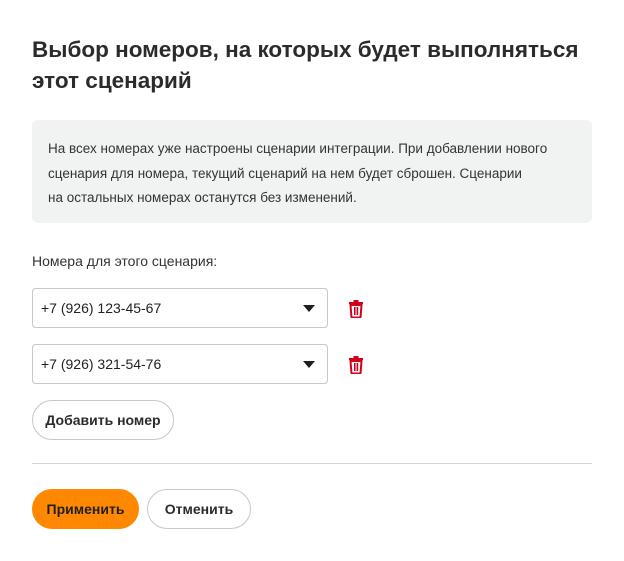  Describe the element at coordinates (312, 463) in the screenshot. I see `divider` at that location.